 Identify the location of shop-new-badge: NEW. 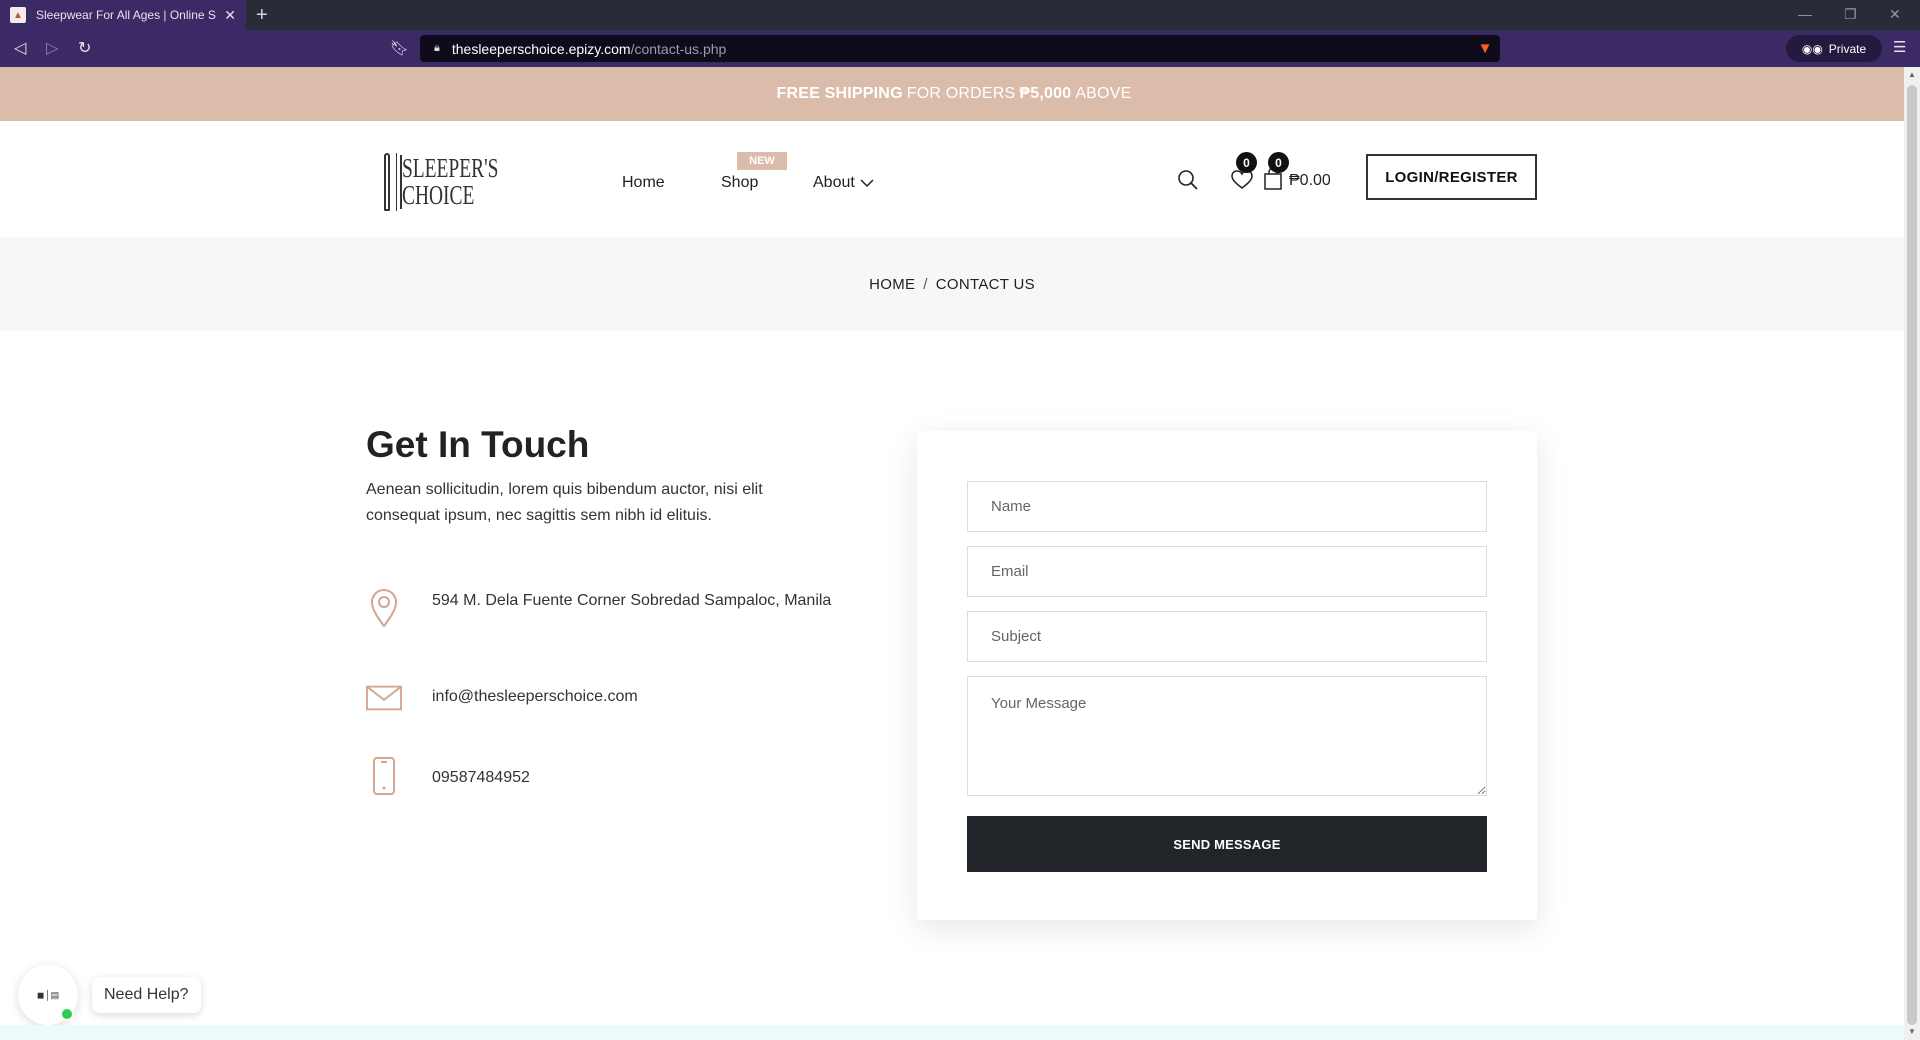
(762, 161).